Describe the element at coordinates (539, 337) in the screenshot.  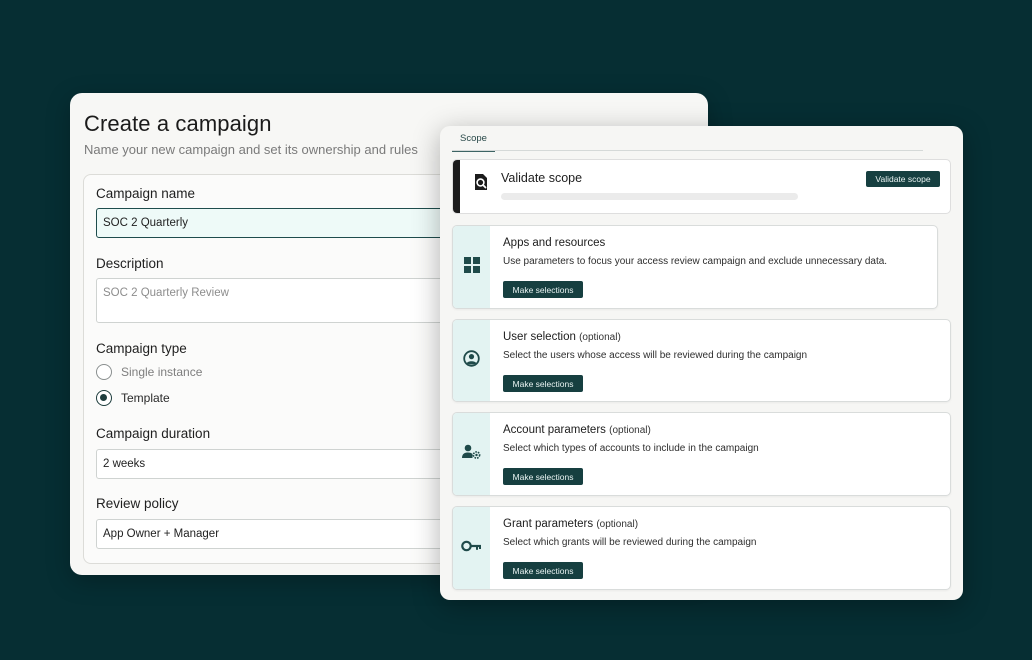
I see `scope-item-title-text: User selection` at that location.